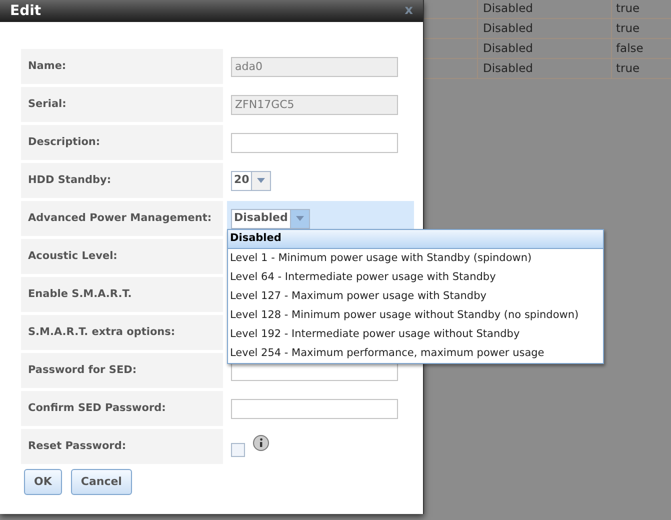 This screenshot has width=671, height=520. I want to click on field-label: Name:, so click(122, 66).